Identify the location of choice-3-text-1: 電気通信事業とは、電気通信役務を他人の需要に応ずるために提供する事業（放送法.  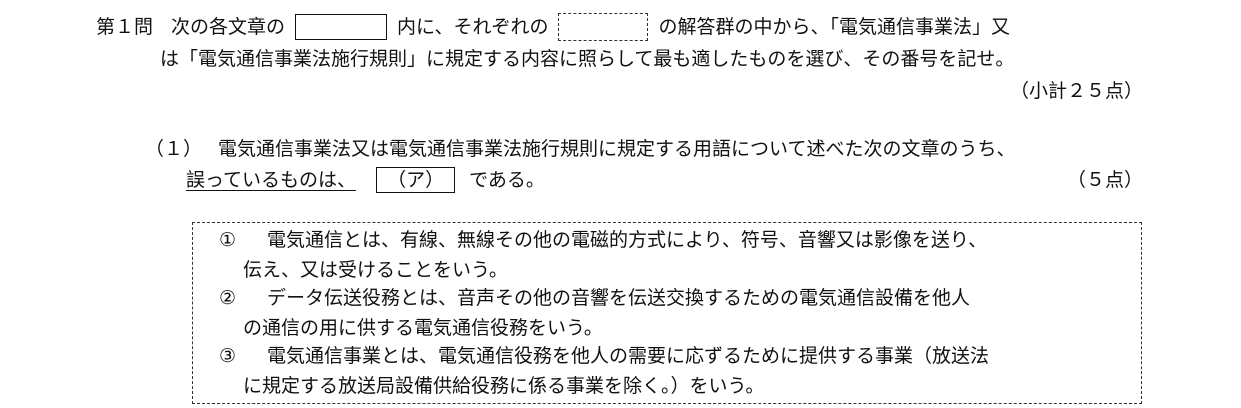
(628, 356).